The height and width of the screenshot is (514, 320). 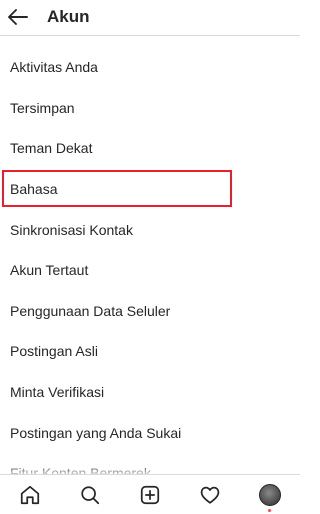 I want to click on nav-profile-button, so click(x=270, y=495).